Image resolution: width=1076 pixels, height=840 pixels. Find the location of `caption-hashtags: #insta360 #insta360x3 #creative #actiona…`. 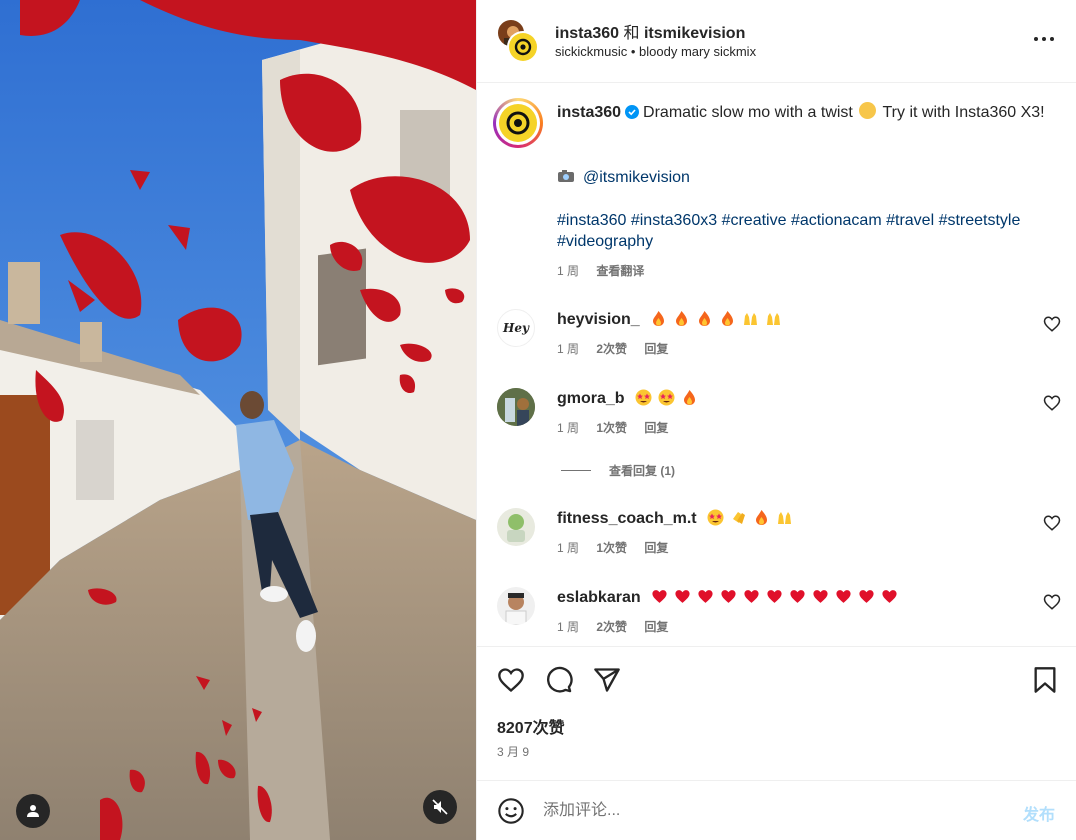

caption-hashtags: #insta360 #insta360x3 #creative #actiona… is located at coordinates (807, 231).